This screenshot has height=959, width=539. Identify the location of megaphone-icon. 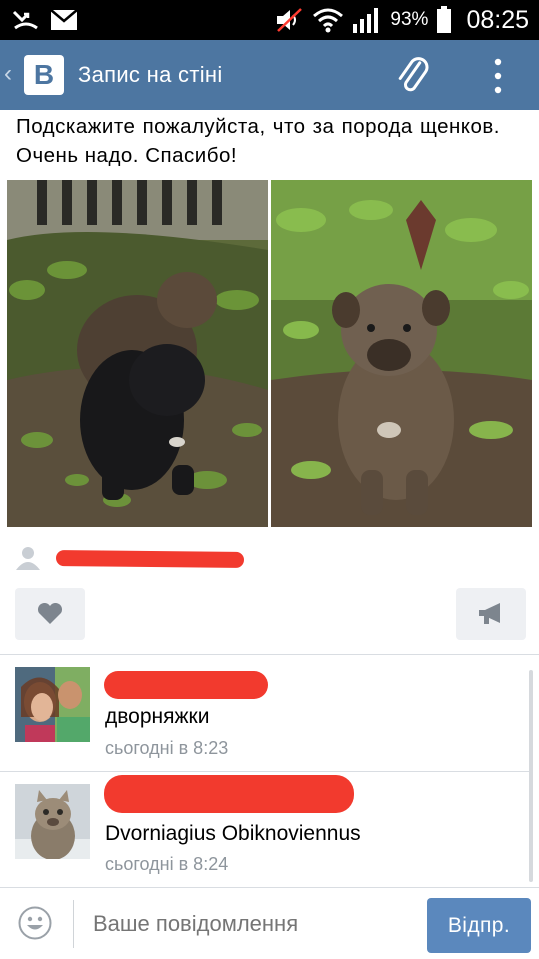
(489, 613).